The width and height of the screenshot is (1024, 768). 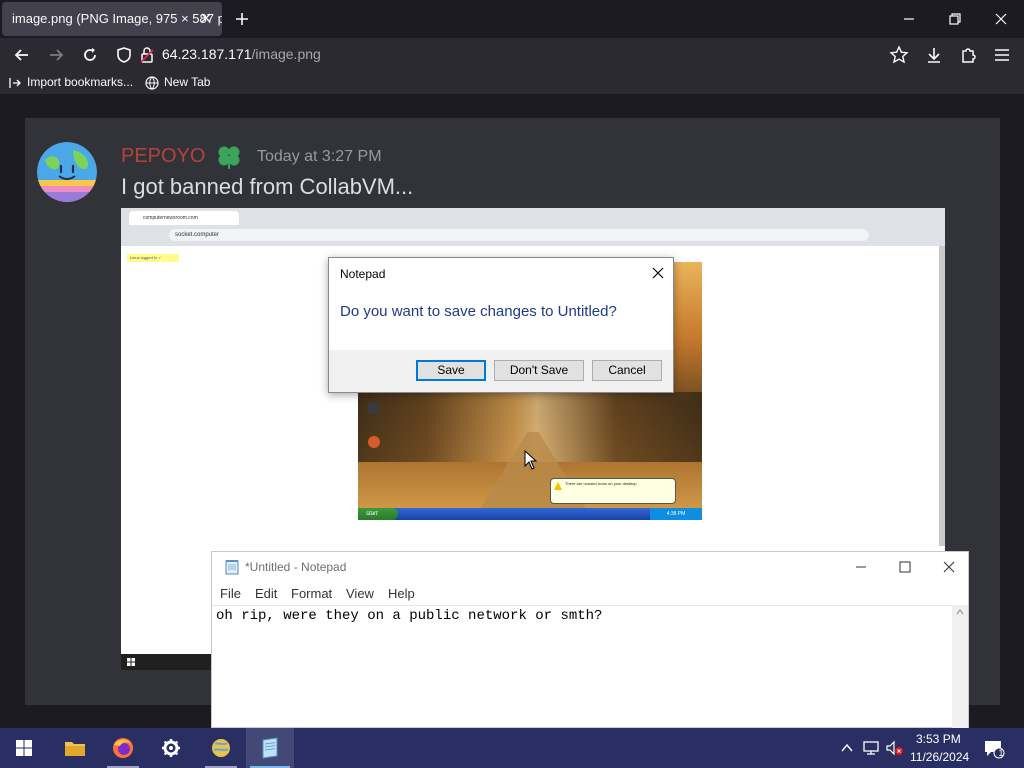 What do you see at coordinates (1001, 19) in the screenshot?
I see `close-window-icon` at bounding box center [1001, 19].